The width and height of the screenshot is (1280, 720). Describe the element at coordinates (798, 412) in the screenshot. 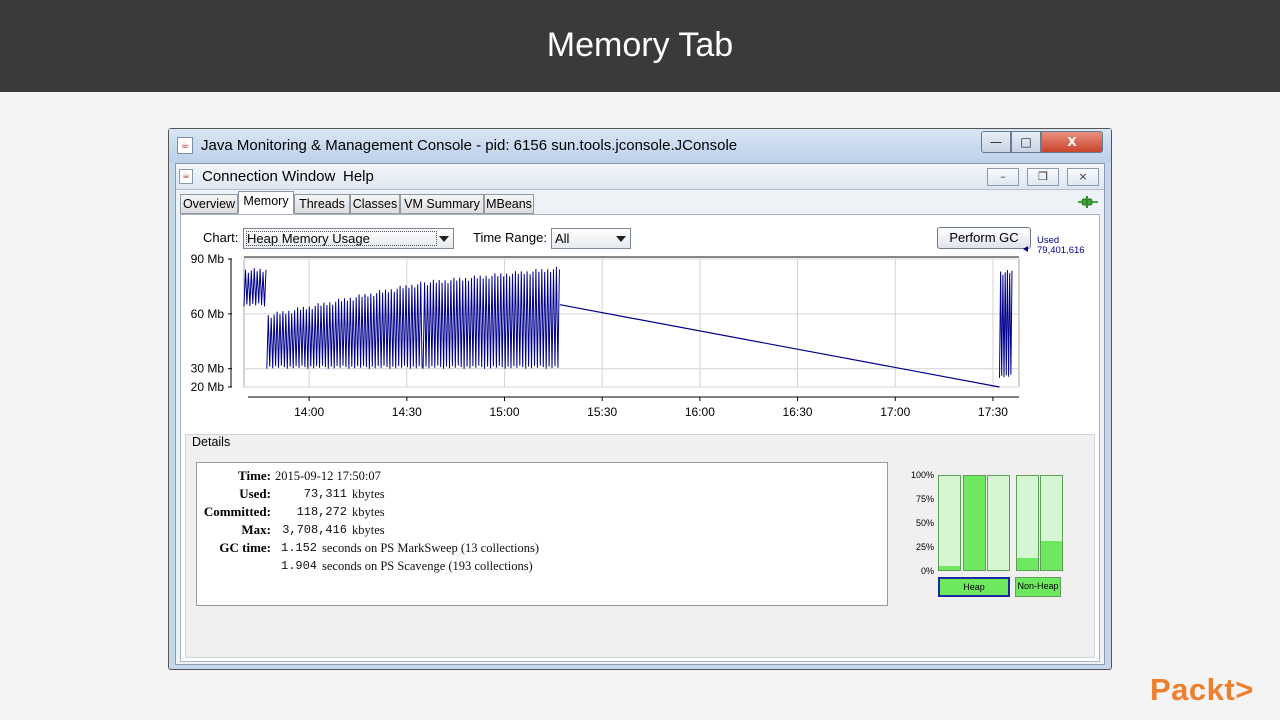

I see `x-tick-label: 16:30` at that location.